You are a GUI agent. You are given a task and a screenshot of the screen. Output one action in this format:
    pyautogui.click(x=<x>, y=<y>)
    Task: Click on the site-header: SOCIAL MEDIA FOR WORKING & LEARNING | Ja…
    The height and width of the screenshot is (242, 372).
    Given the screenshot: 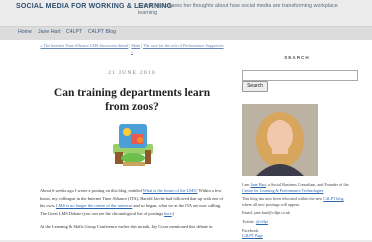 What is the action you would take?
    pyautogui.click(x=186, y=13)
    